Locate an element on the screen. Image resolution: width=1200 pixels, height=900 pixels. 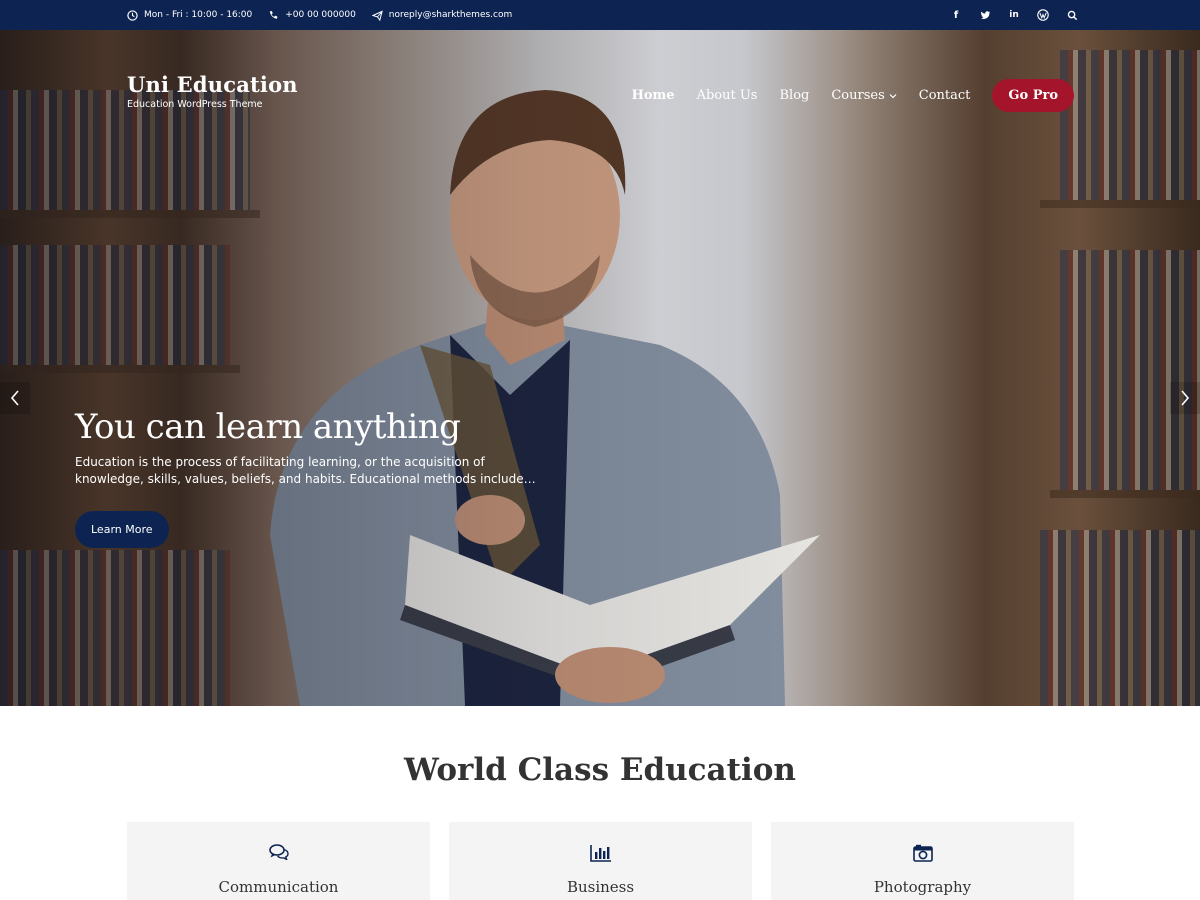
email-item: noreply@sharkthemes.com is located at coordinates (442, 15).